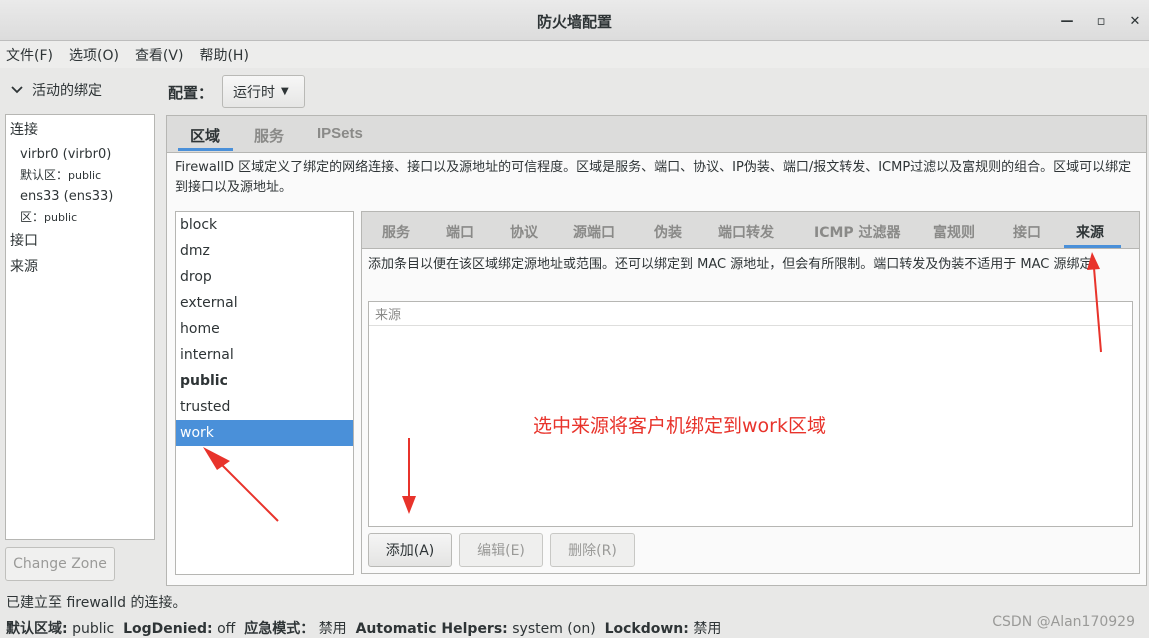 The width and height of the screenshot is (1149, 638). I want to click on remove-button: 删除(R), so click(592, 550).